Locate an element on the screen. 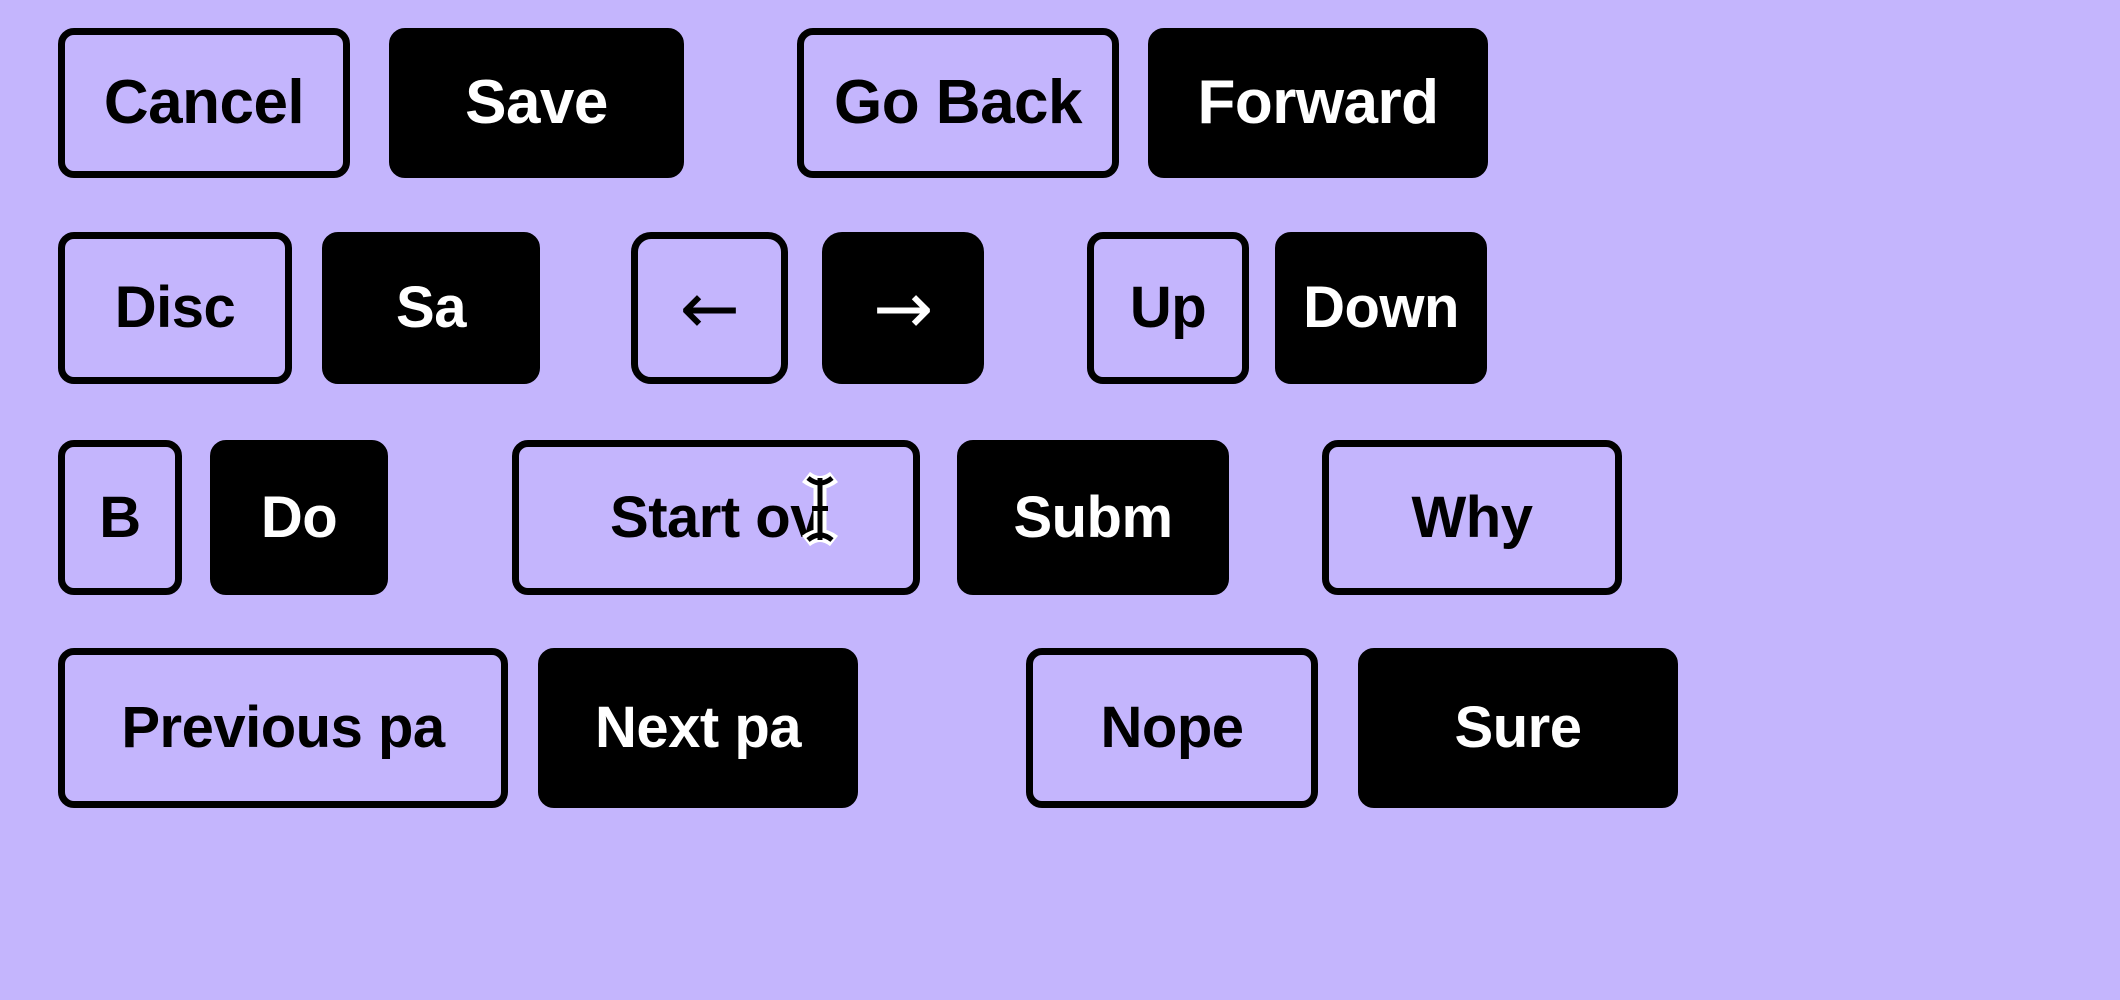  previous-page-button: Previous pa is located at coordinates (283, 728).